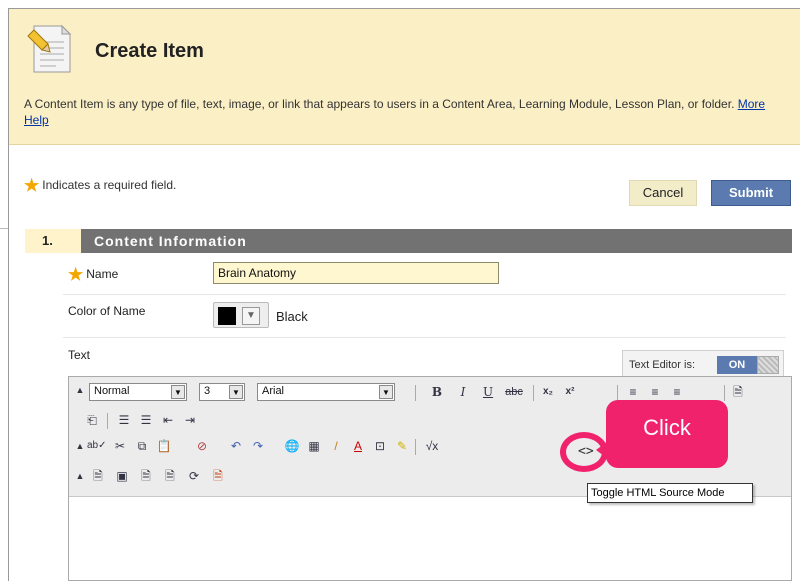 The image size is (800, 581). What do you see at coordinates (432, 446) in the screenshot?
I see `math-icon: √x` at bounding box center [432, 446].